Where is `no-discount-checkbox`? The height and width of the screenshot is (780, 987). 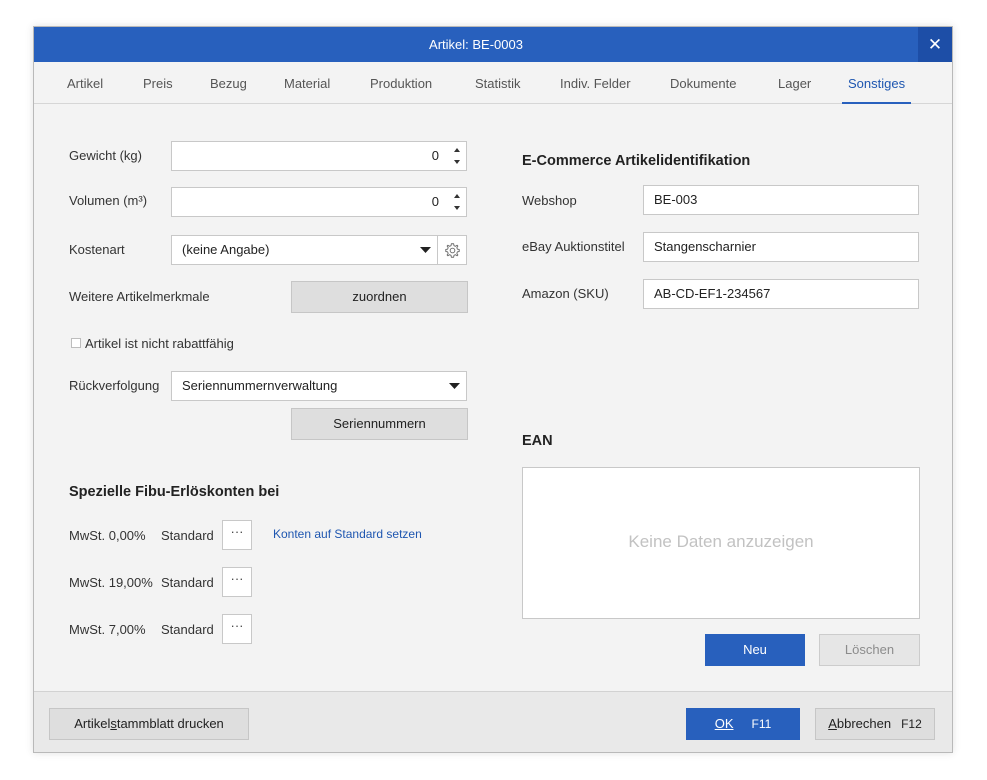
no-discount-checkbox is located at coordinates (76, 343).